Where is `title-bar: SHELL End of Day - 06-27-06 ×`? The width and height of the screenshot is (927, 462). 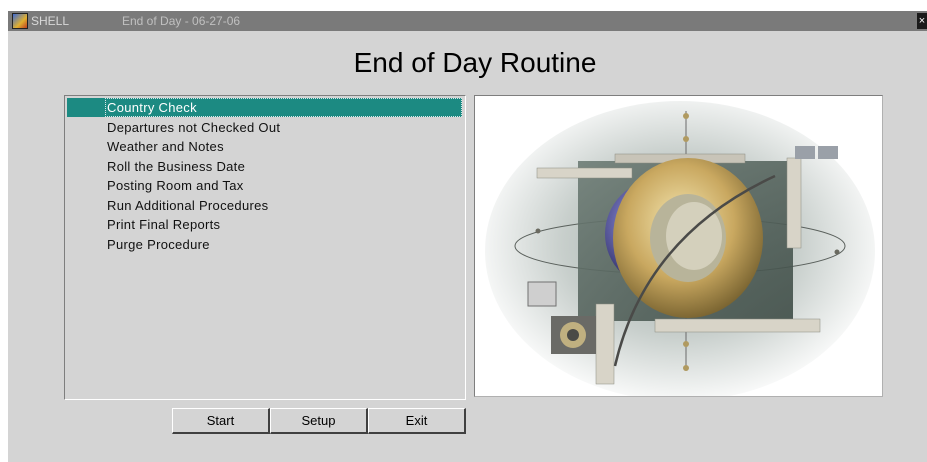
title-bar: SHELL End of Day - 06-27-06 × is located at coordinates (467, 21).